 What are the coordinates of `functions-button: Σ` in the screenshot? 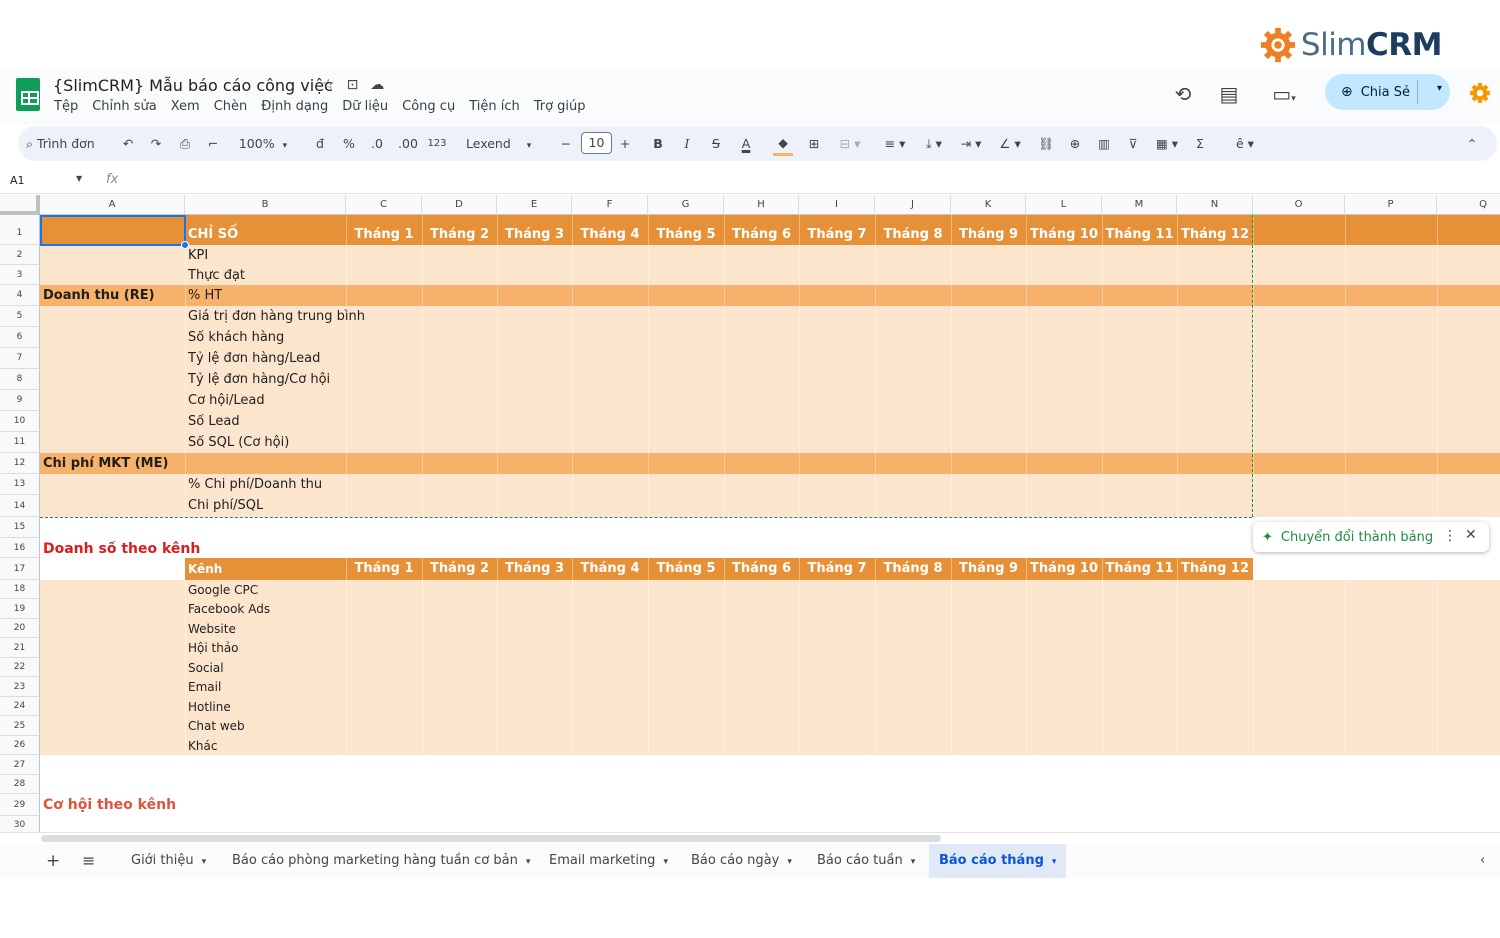 It's located at (1200, 143).